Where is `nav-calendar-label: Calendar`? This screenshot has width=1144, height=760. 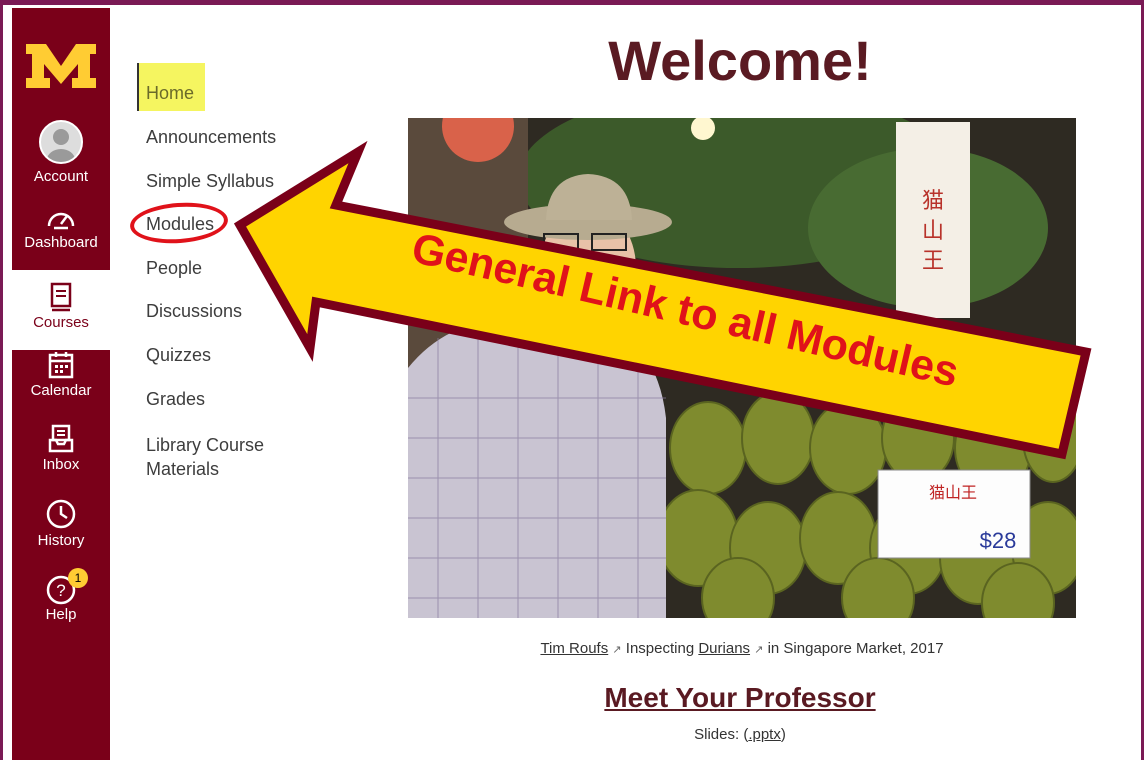 nav-calendar-label: Calendar is located at coordinates (61, 390).